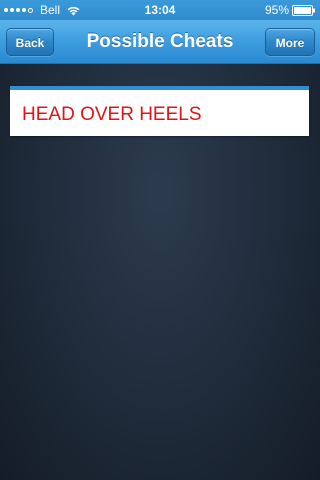  I want to click on status-right: 95%, so click(290, 10).